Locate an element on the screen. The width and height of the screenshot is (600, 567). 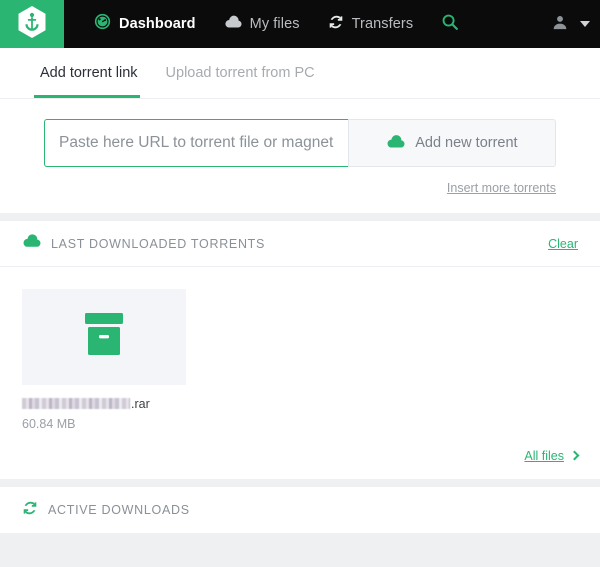
insert-more-torrents-row: Insert more torrents is located at coordinates (300, 190).